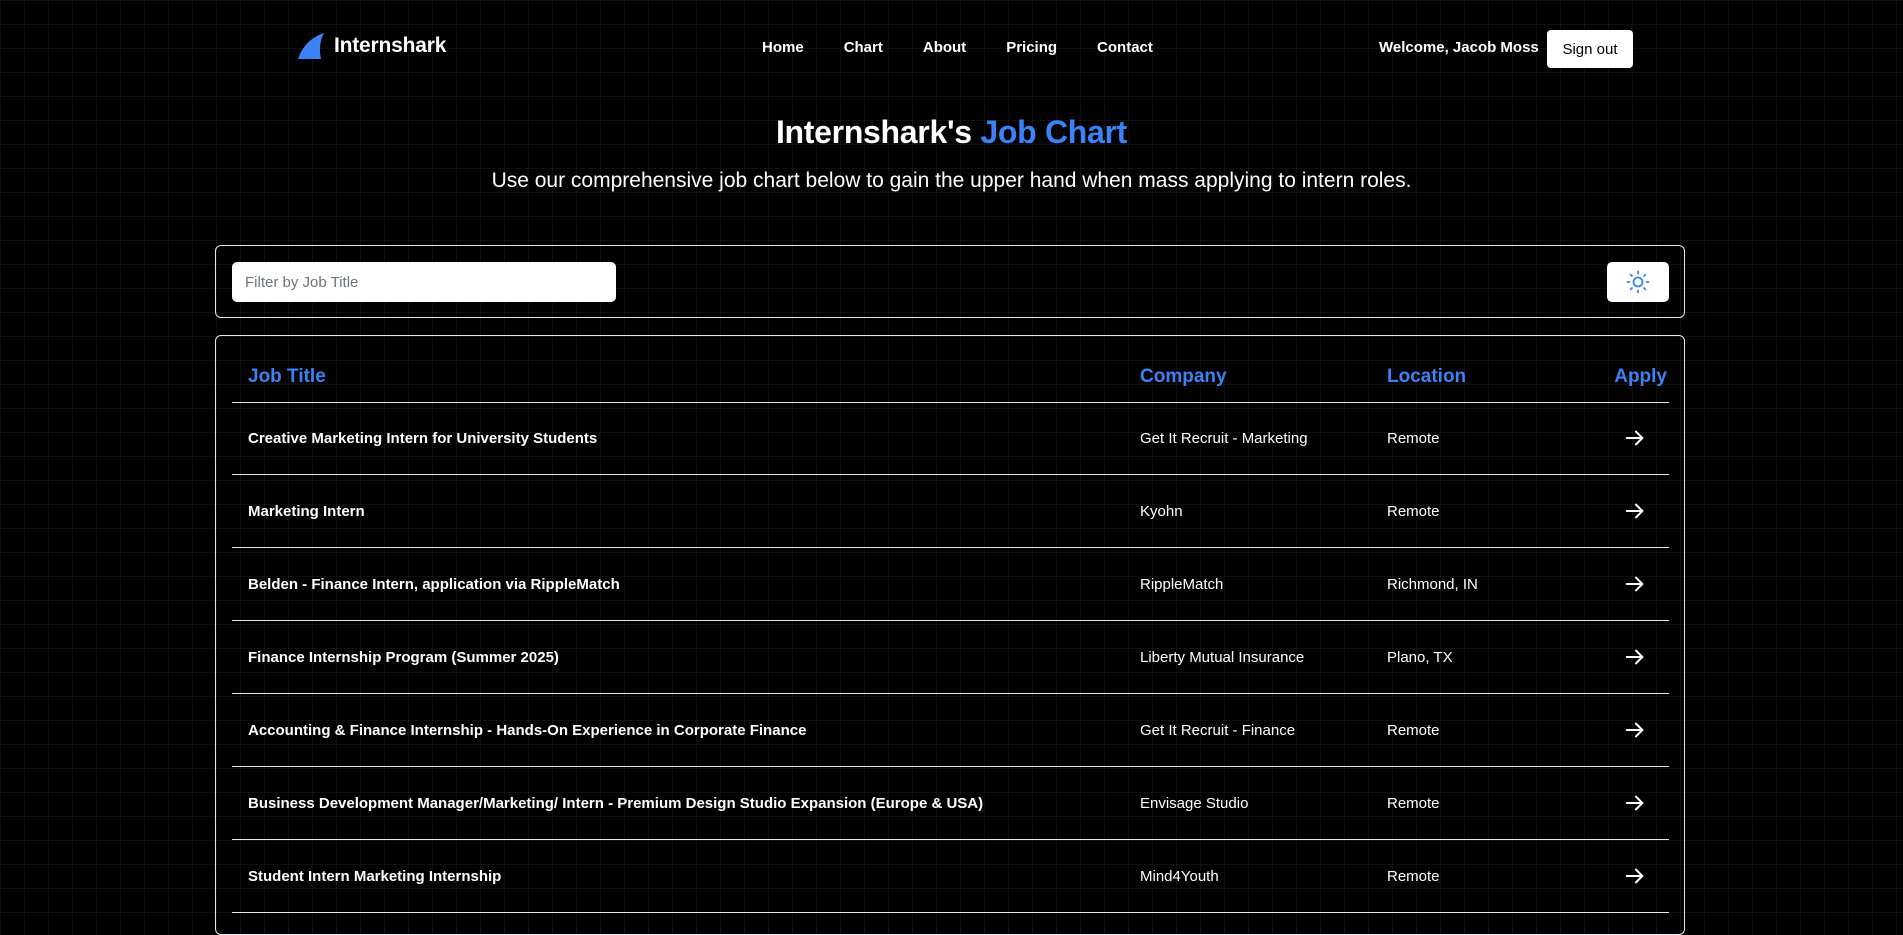 The height and width of the screenshot is (935, 1903). Describe the element at coordinates (1054, 132) in the screenshot. I see `page-title-accent: Job Chart` at that location.